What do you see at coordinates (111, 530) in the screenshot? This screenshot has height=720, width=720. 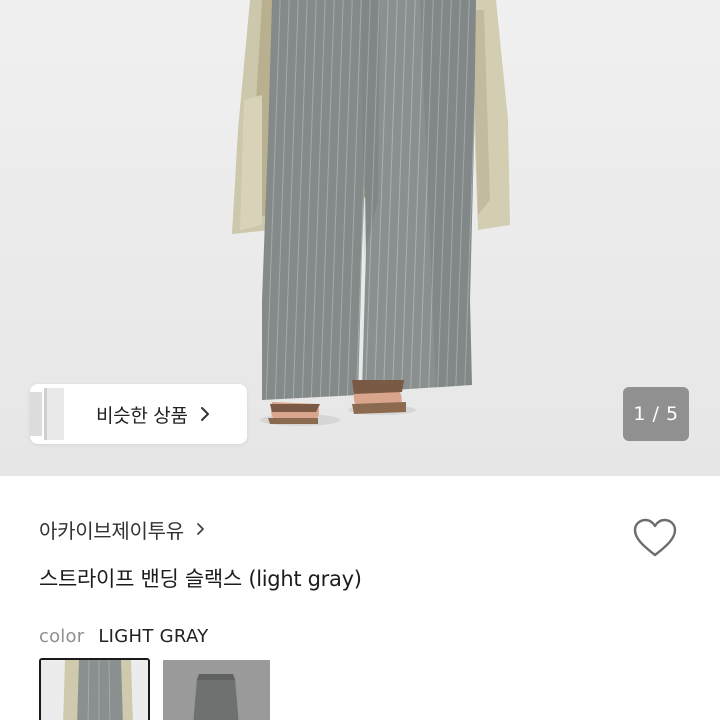 I see `shop-name: 아카이브제이투유` at bounding box center [111, 530].